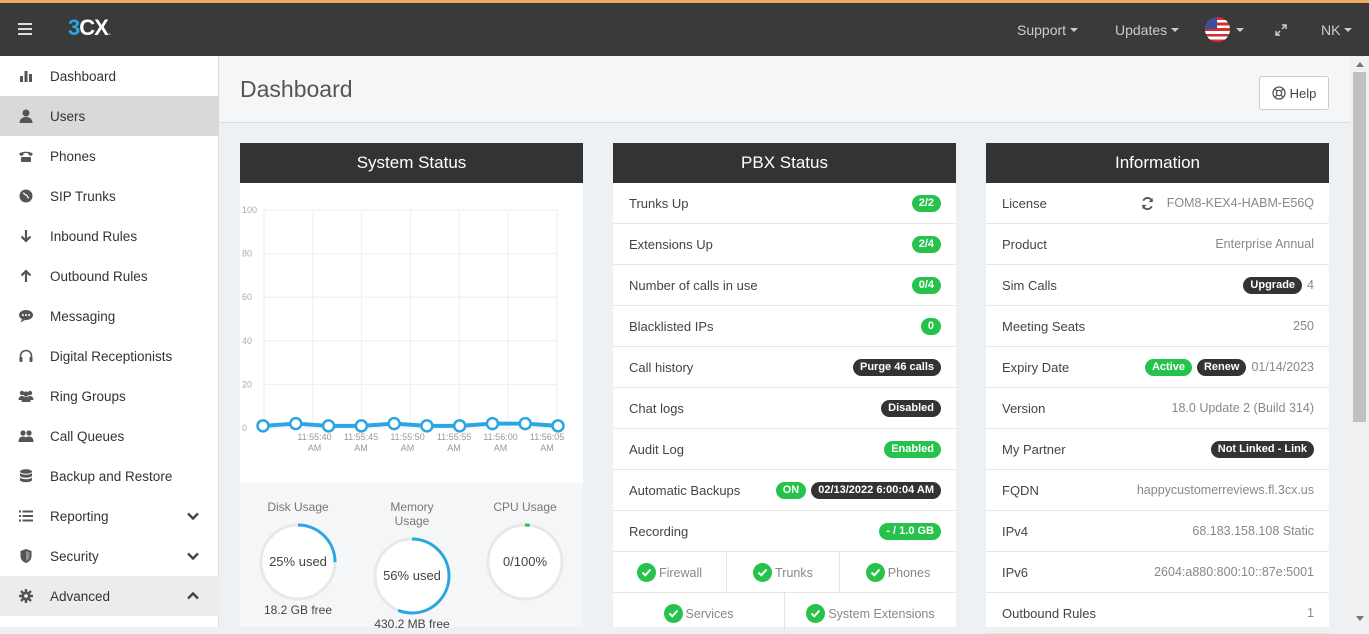 This screenshot has height=634, width=1369. What do you see at coordinates (870, 613) in the screenshot?
I see `check-system-extensions: System Extensions` at bounding box center [870, 613].